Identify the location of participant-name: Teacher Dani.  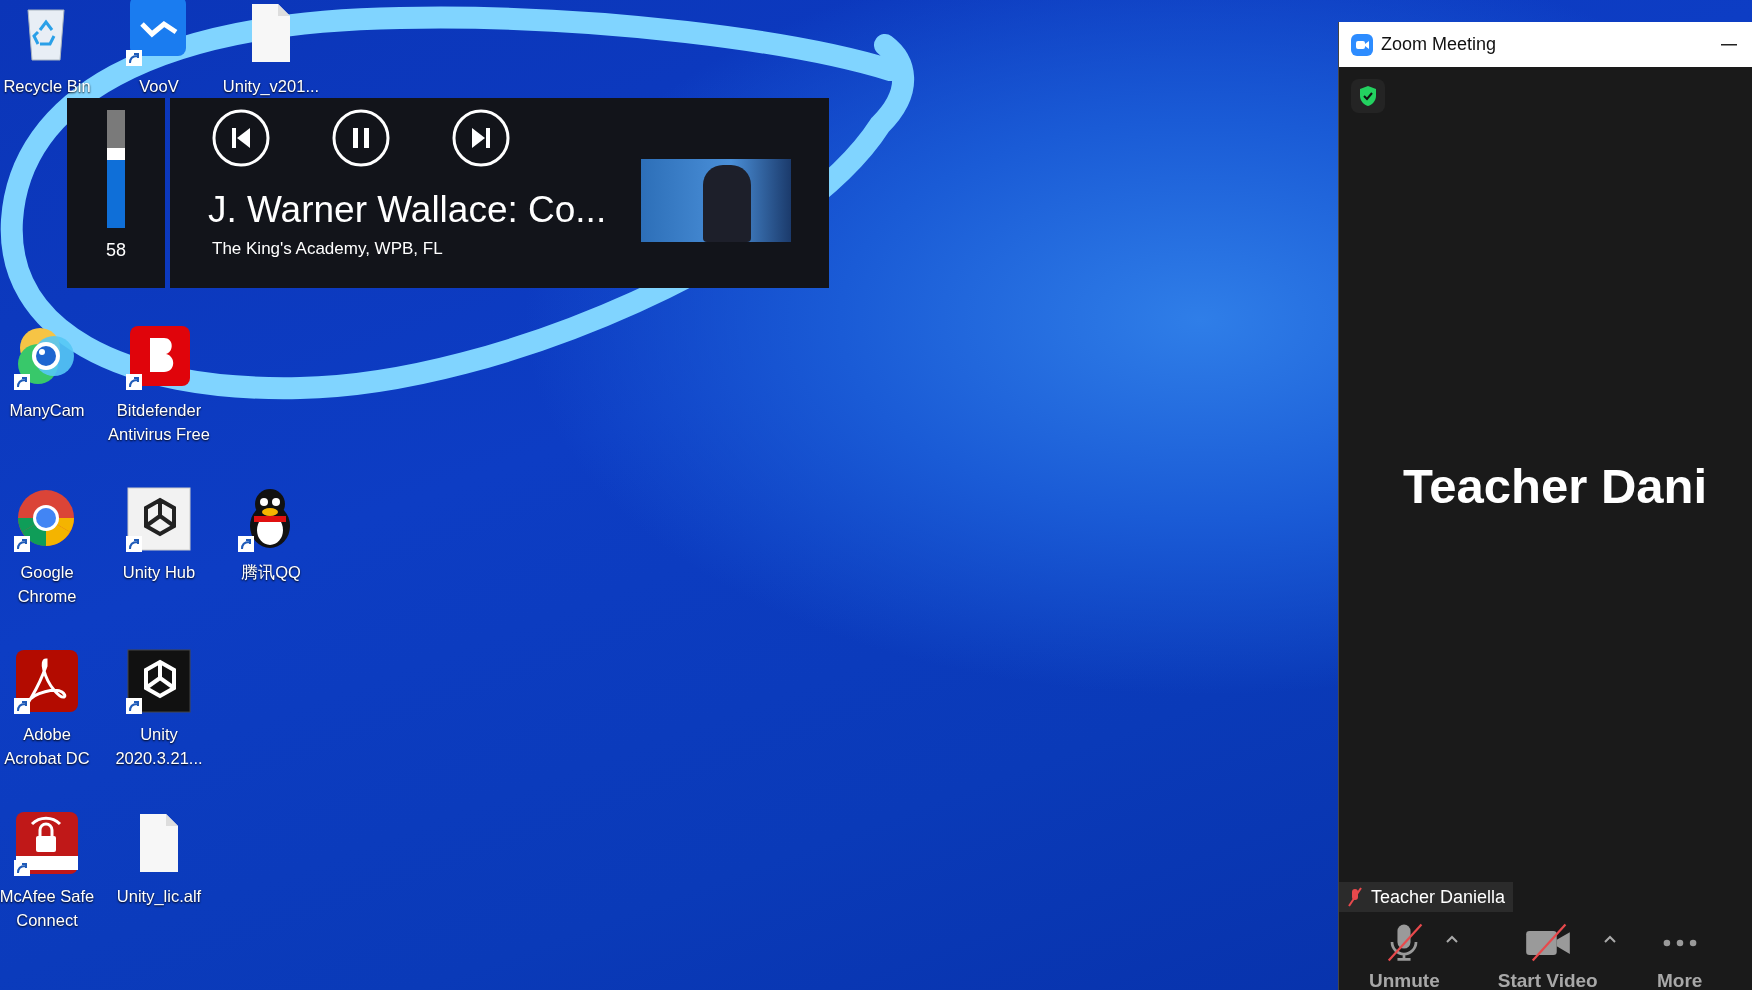
(1556, 486).